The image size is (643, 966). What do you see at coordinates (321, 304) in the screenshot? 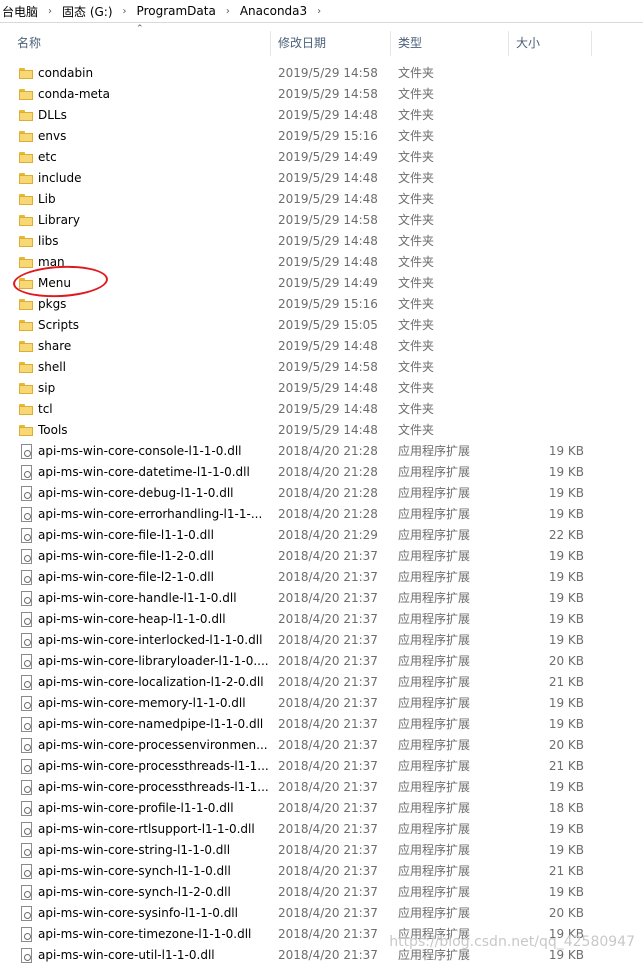
I see `folder-row: pkgs 2019/5/29 15:16 文件夹` at bounding box center [321, 304].